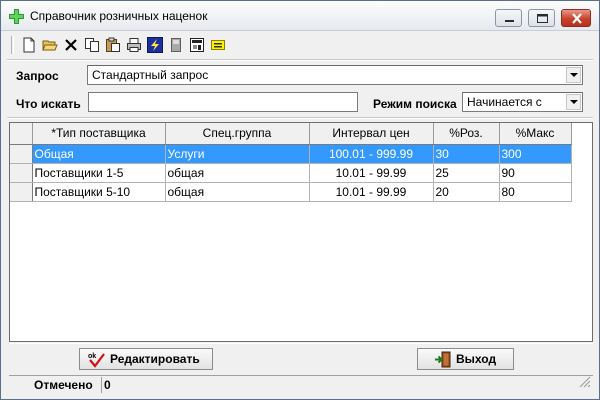 This screenshot has height=400, width=600. What do you see at coordinates (585, 383) in the screenshot?
I see `resize-grip-icon` at bounding box center [585, 383].